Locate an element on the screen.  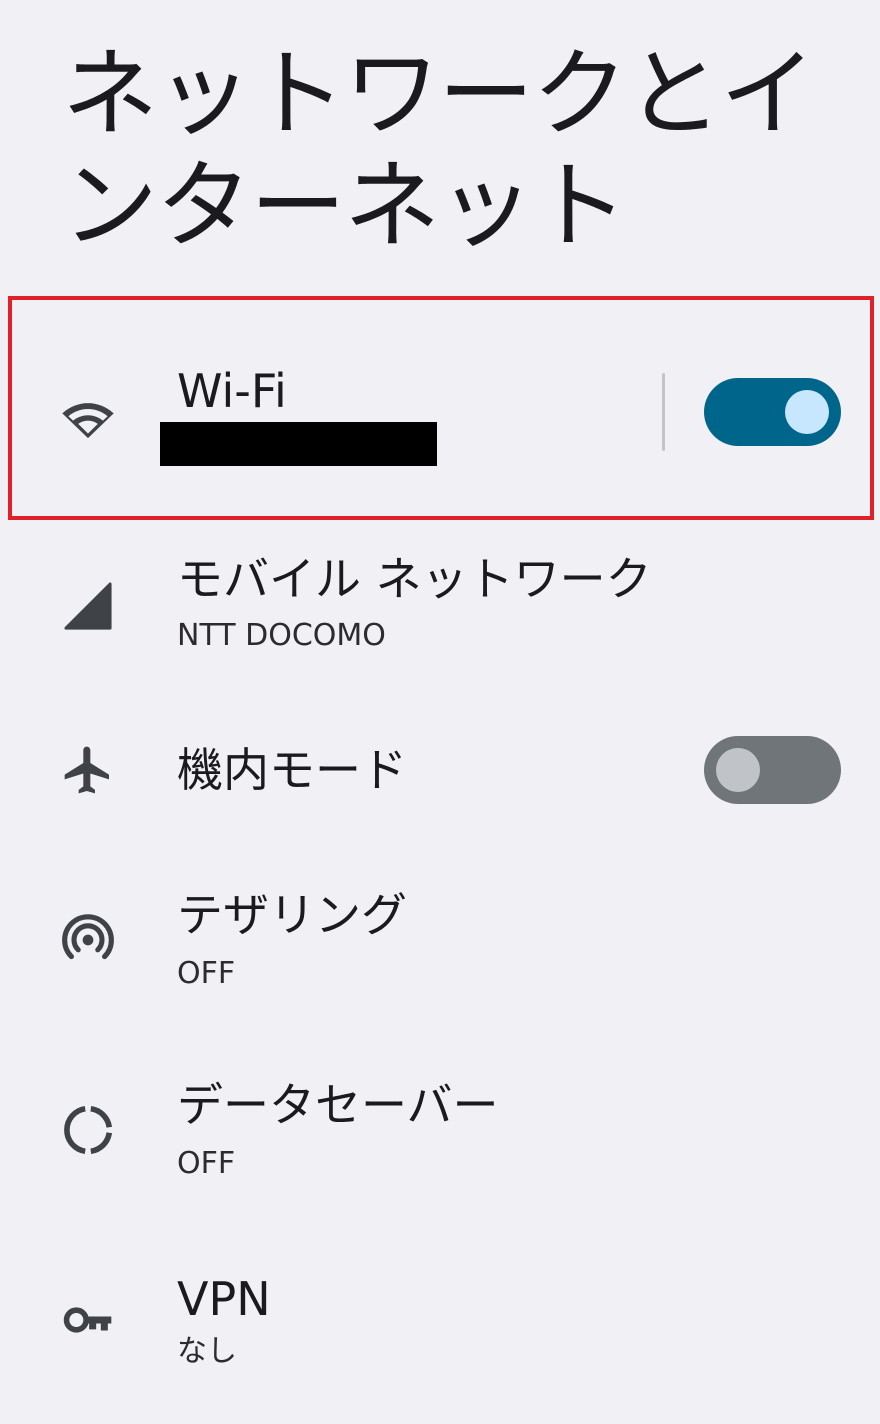
airplane-icon is located at coordinates (88, 770).